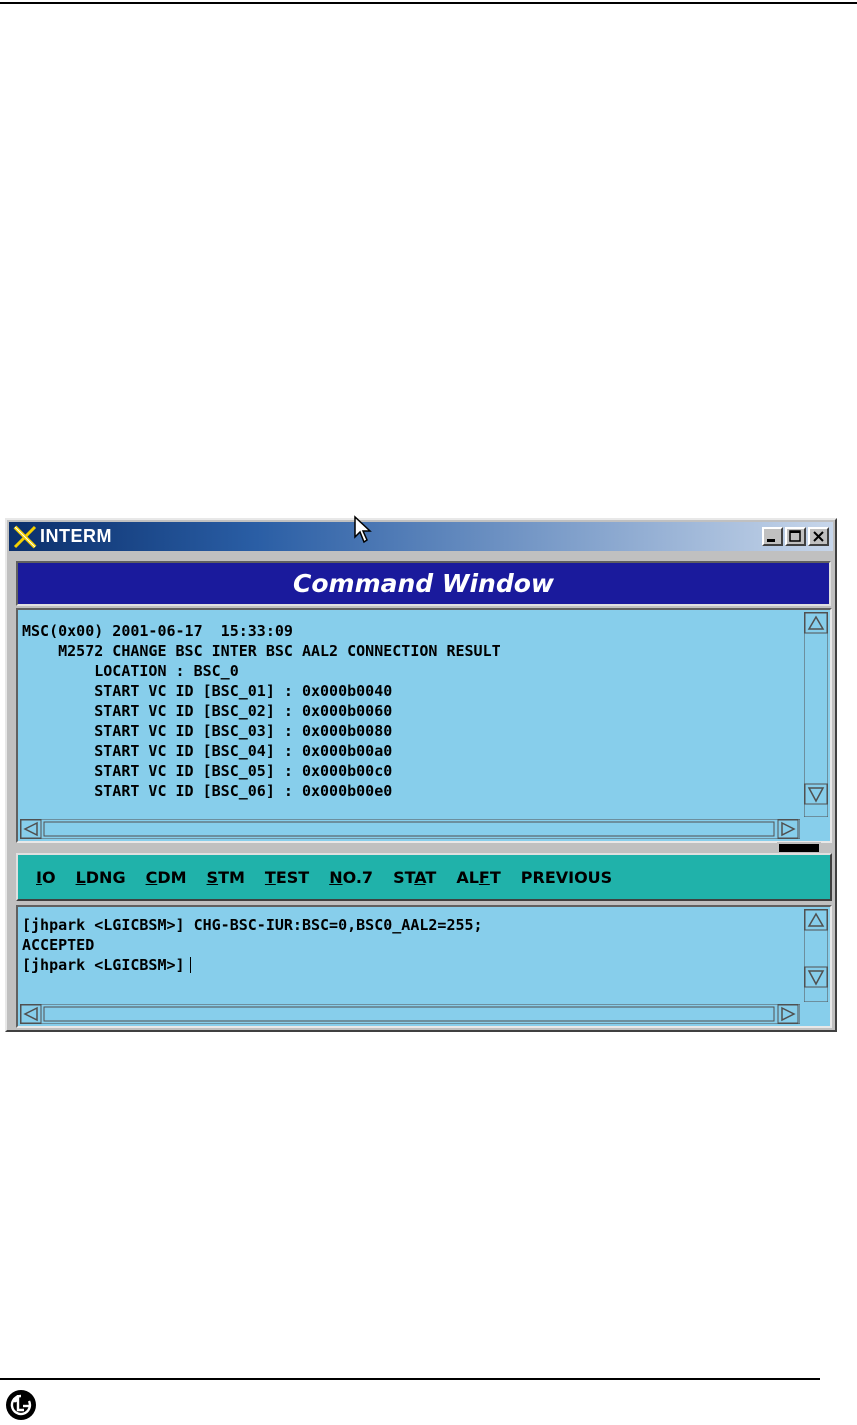 The image size is (857, 1425). Describe the element at coordinates (409, 965) in the screenshot. I see `console-line: [jhpark <LGICBSM>]` at that location.